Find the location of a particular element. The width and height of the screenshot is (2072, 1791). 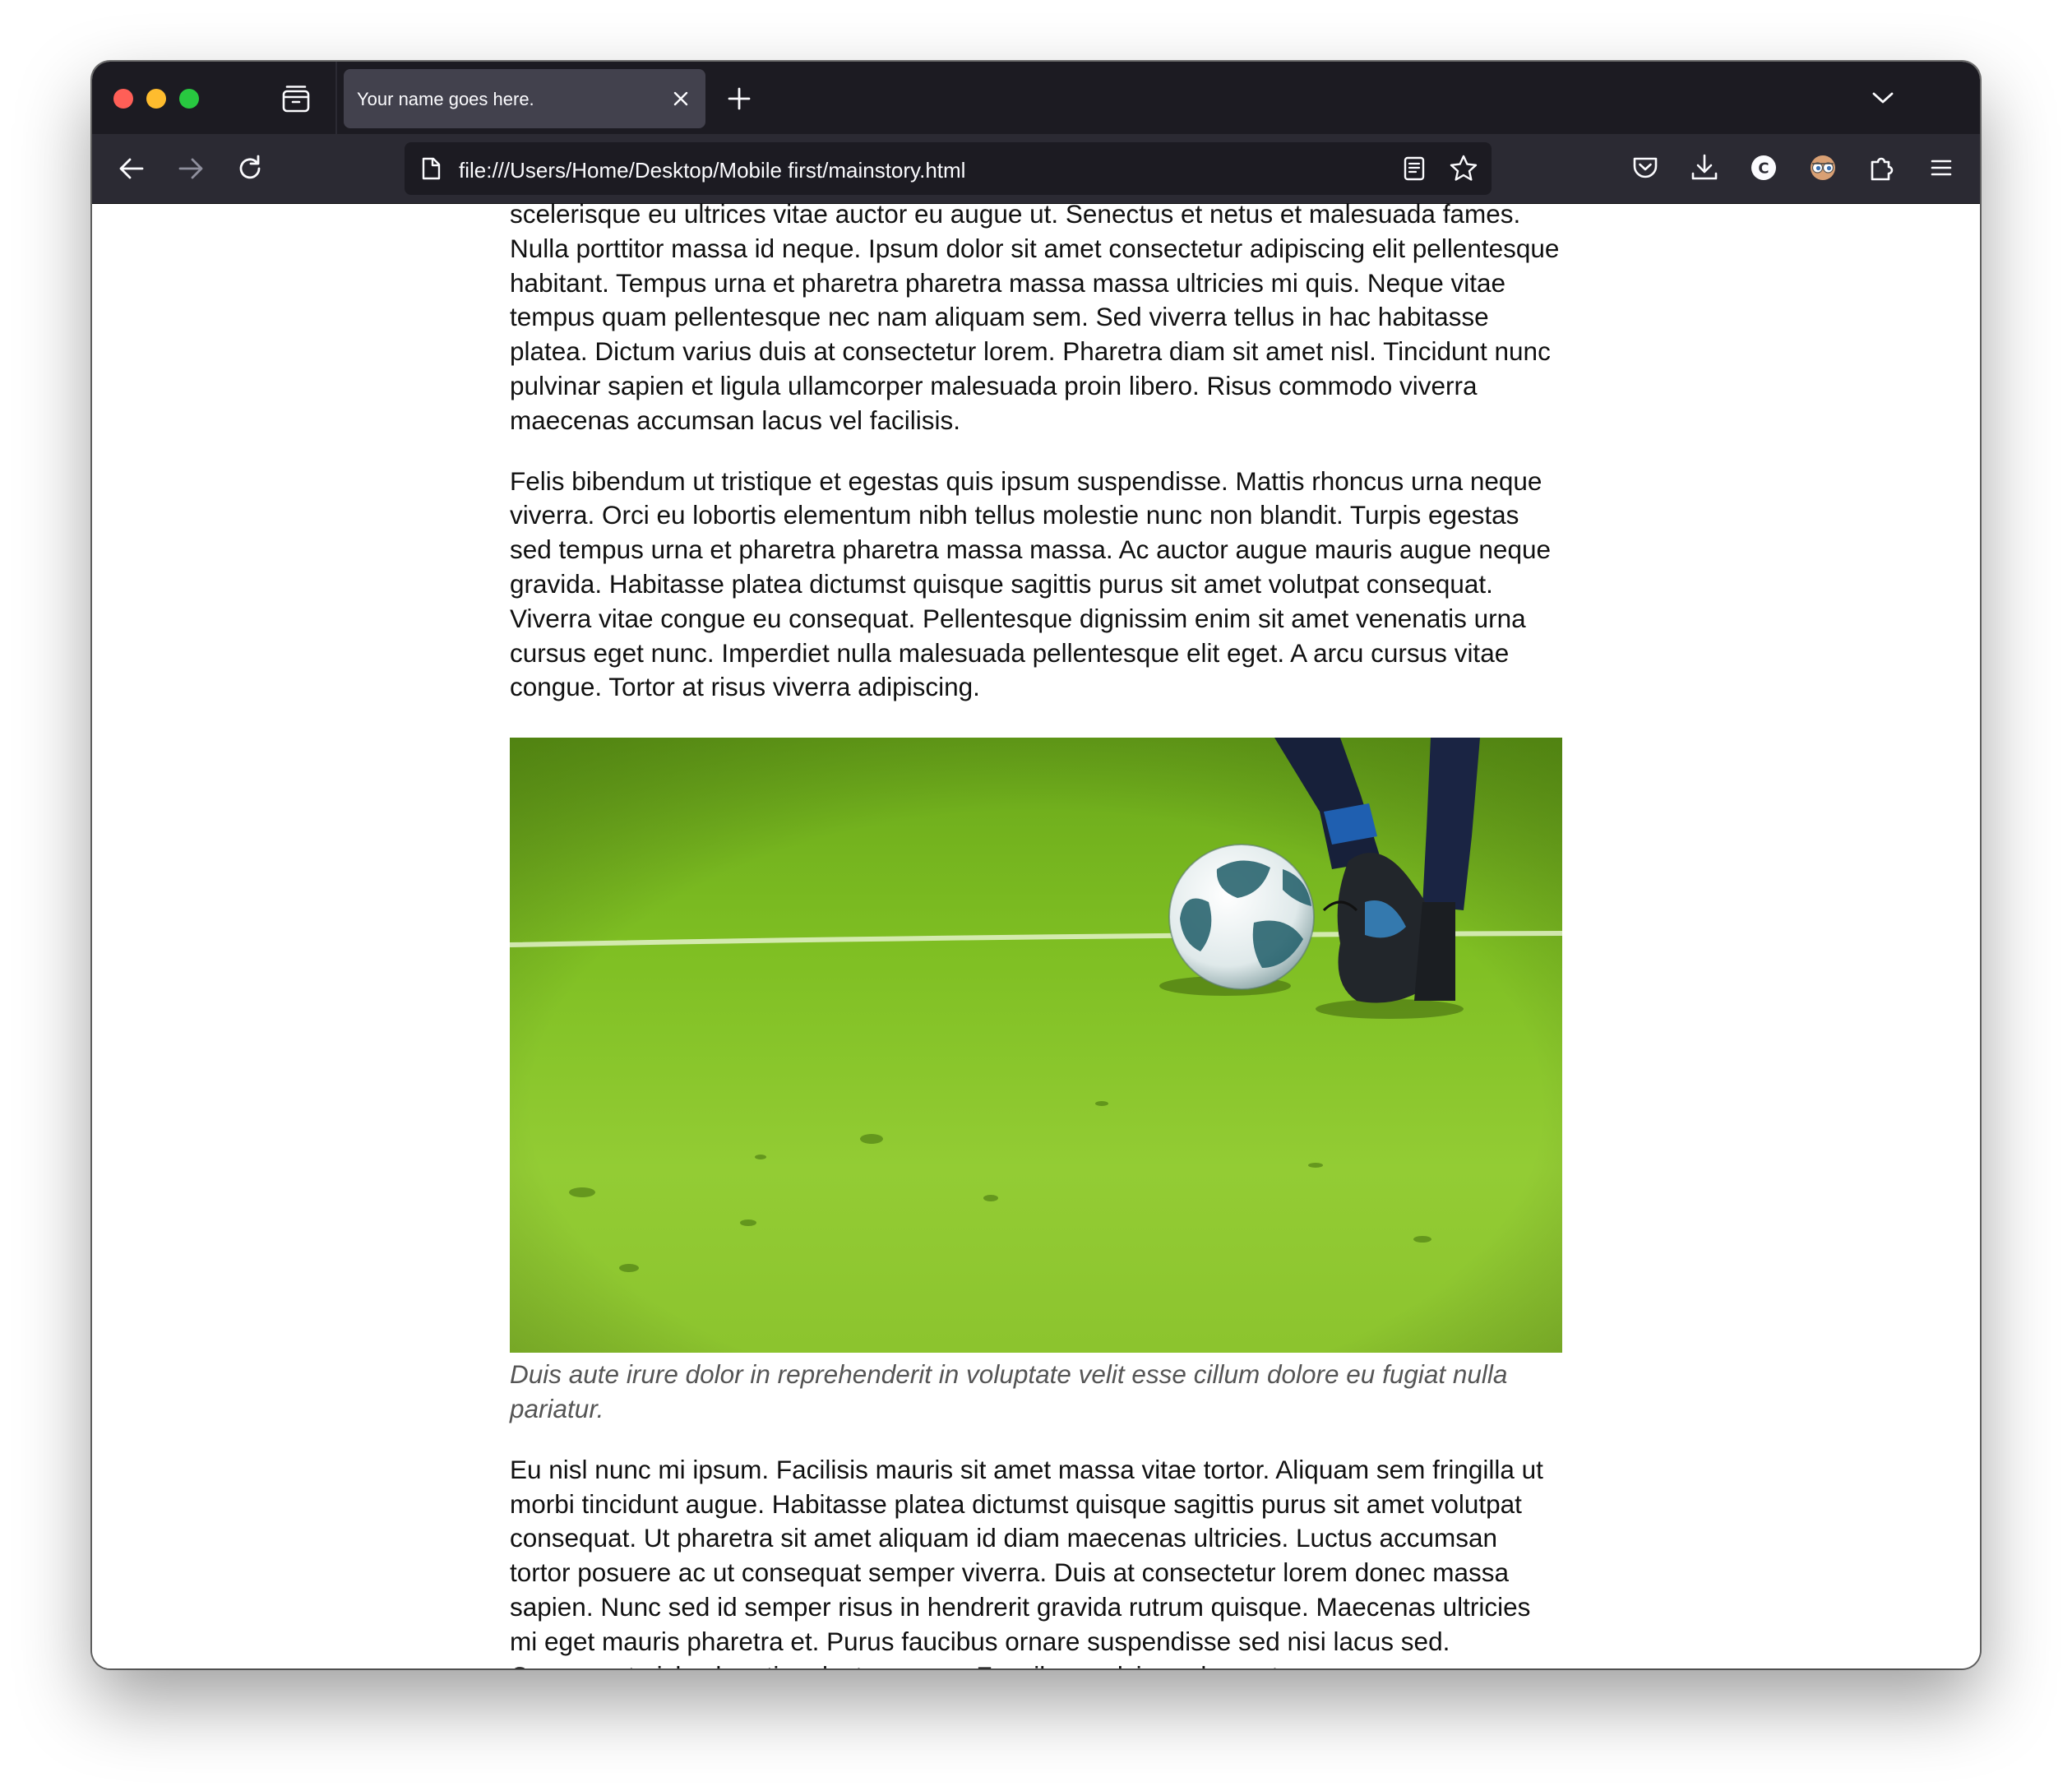

page-icon is located at coordinates (431, 168).